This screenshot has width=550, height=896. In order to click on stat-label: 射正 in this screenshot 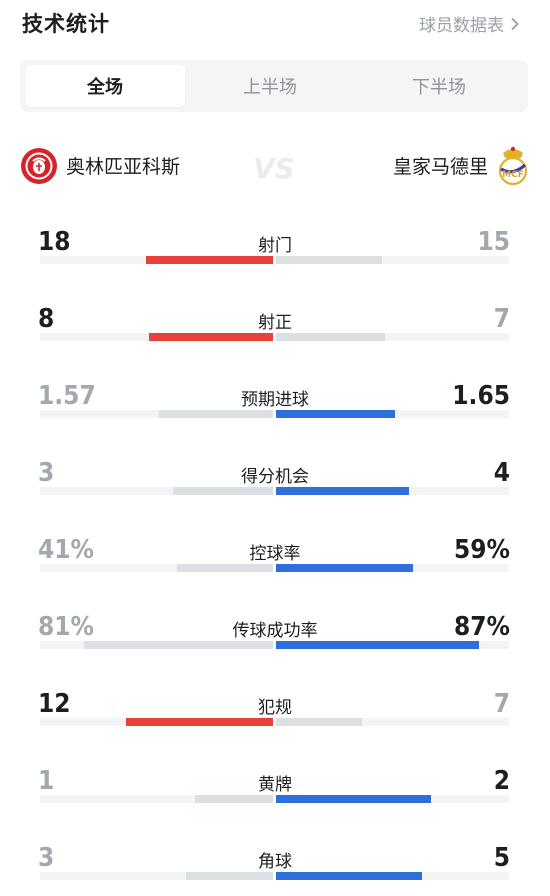, I will do `click(275, 323)`.